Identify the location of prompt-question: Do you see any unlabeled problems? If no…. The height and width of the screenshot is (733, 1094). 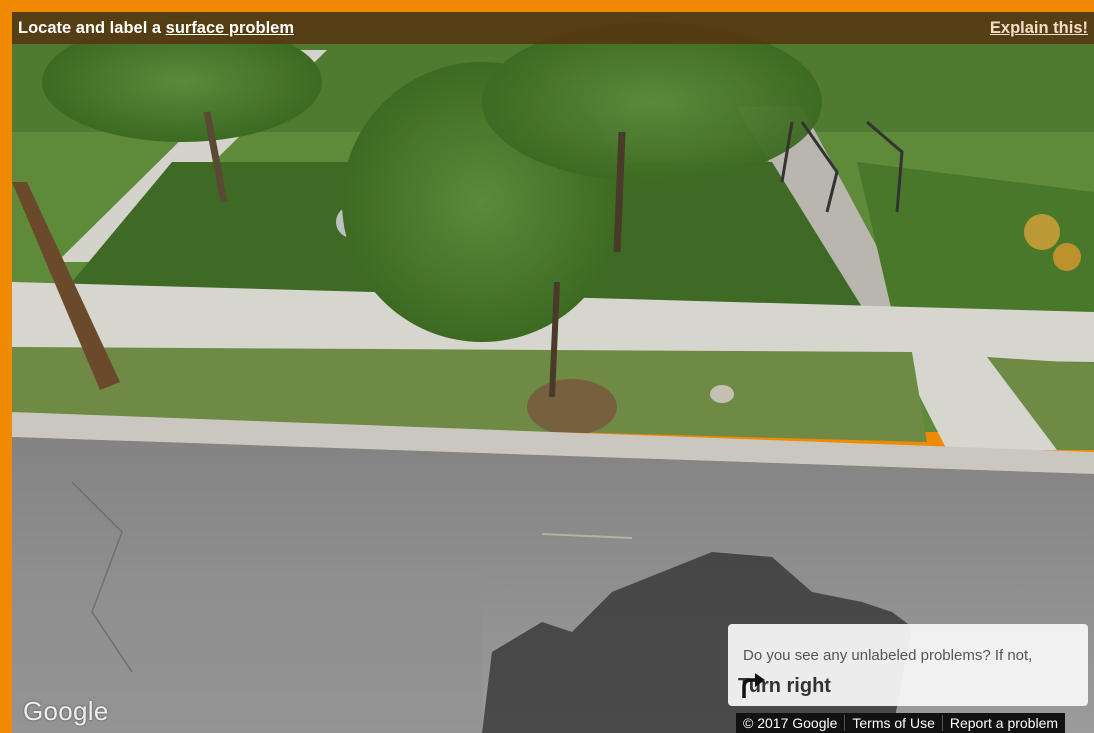
(888, 655).